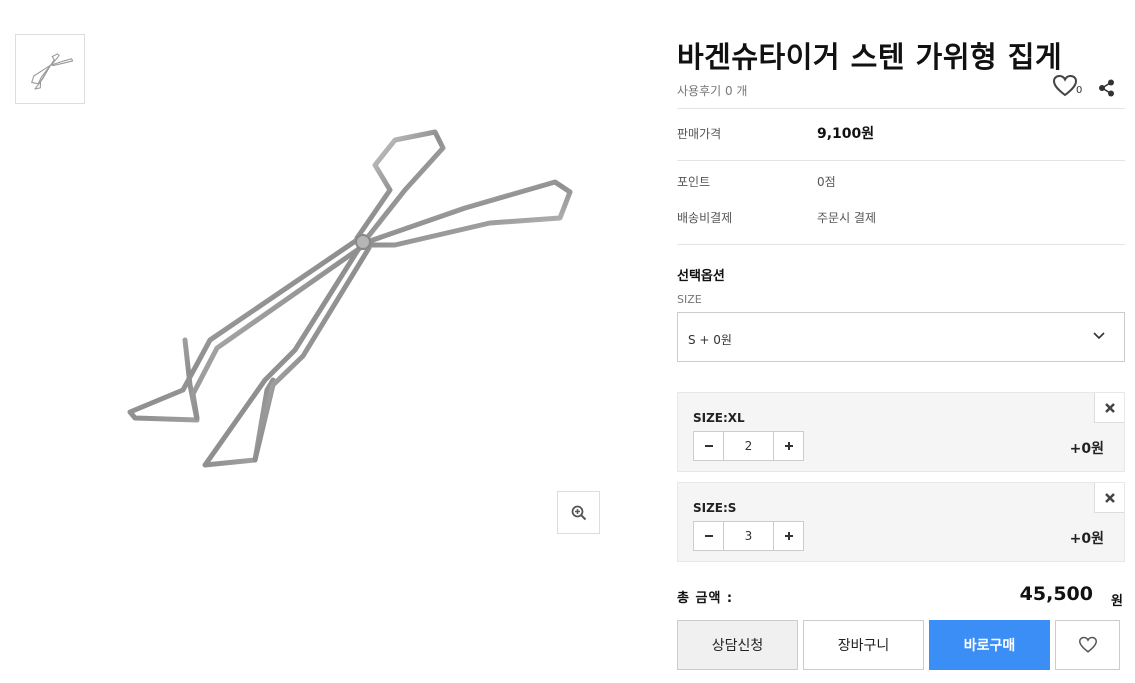 This screenshot has height=683, width=1135. Describe the element at coordinates (863, 645) in the screenshot. I see `add-to-cart-button: 장바구니` at that location.